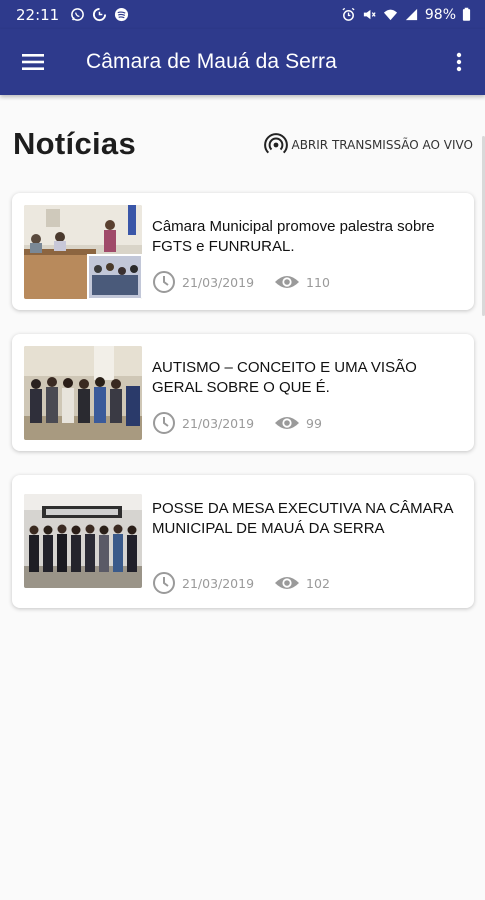  What do you see at coordinates (74, 143) in the screenshot?
I see `page-title: Notícias` at bounding box center [74, 143].